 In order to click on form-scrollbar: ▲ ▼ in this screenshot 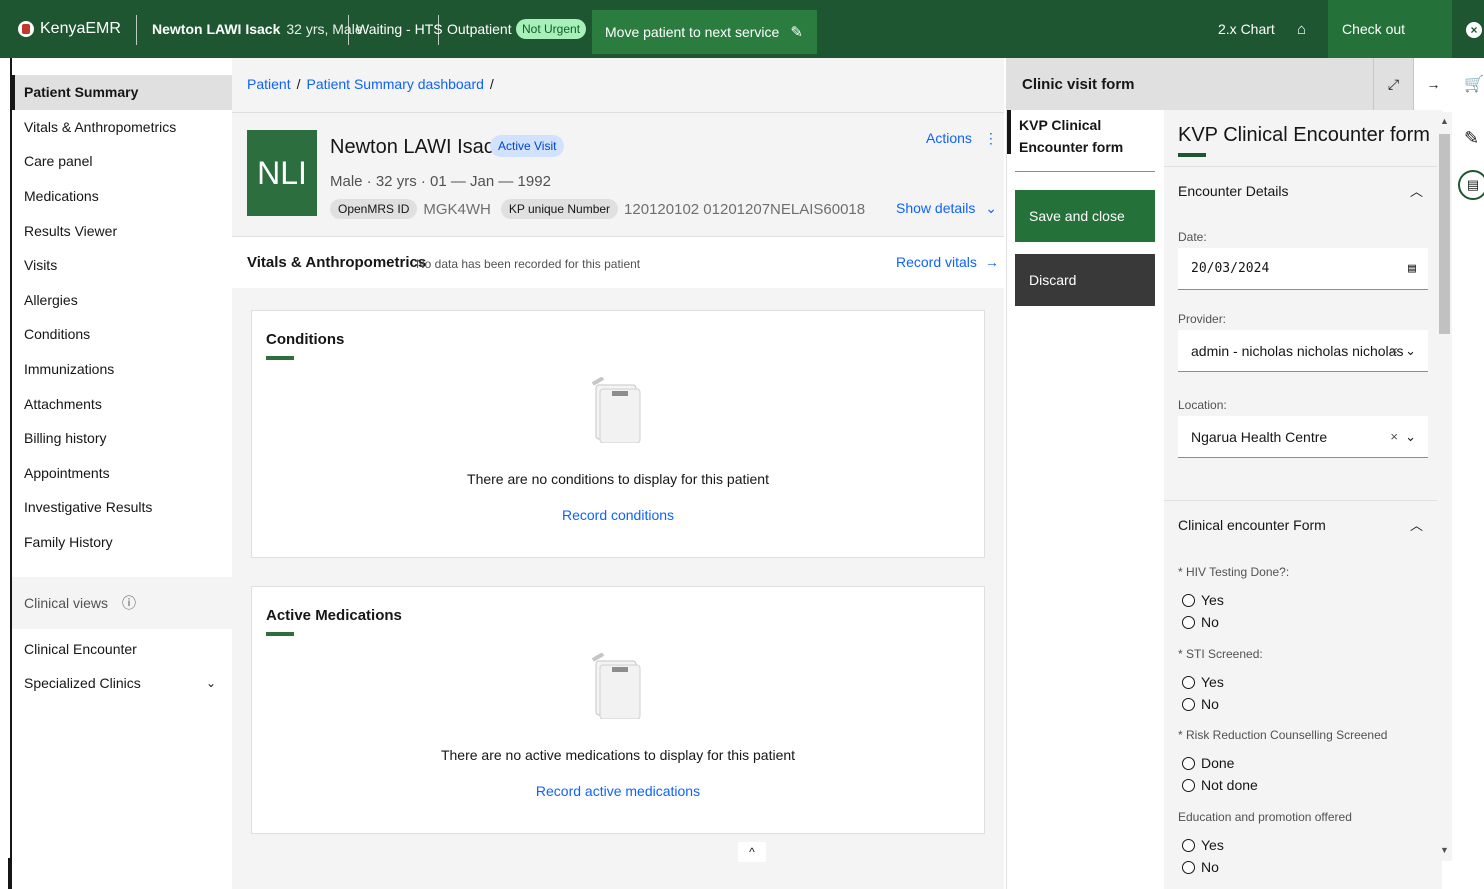, I will do `click(1444, 486)`.